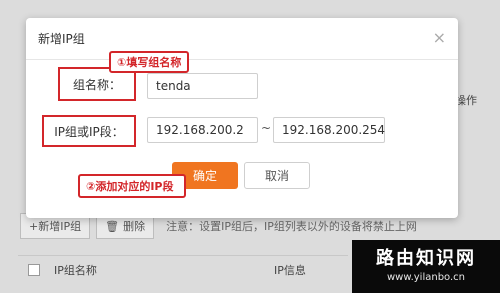 This screenshot has width=500, height=293. I want to click on table-header-action: 操作, so click(466, 100).